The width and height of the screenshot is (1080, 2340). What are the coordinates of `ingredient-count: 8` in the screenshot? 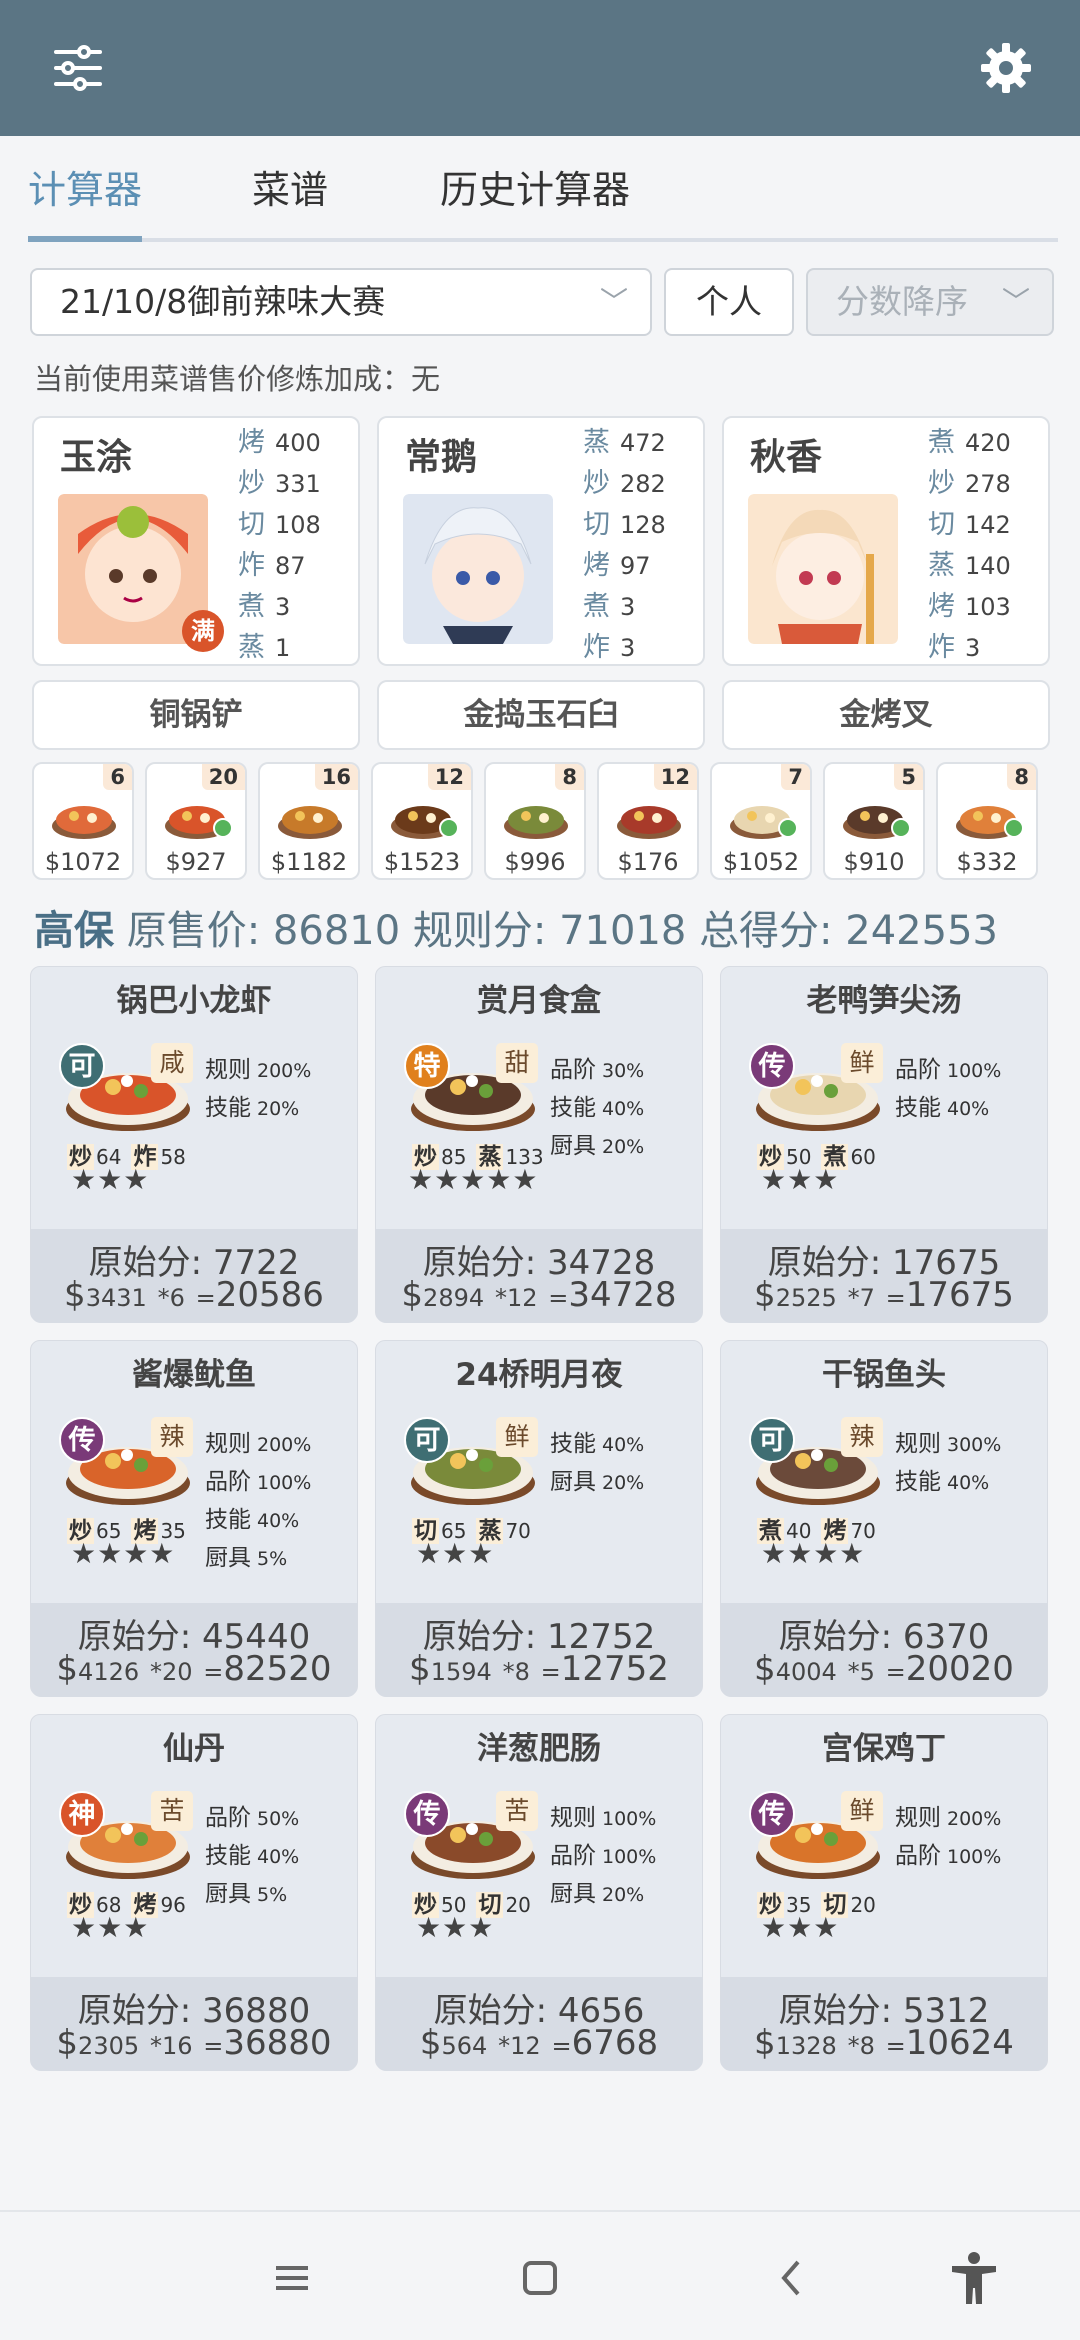 It's located at (569, 777).